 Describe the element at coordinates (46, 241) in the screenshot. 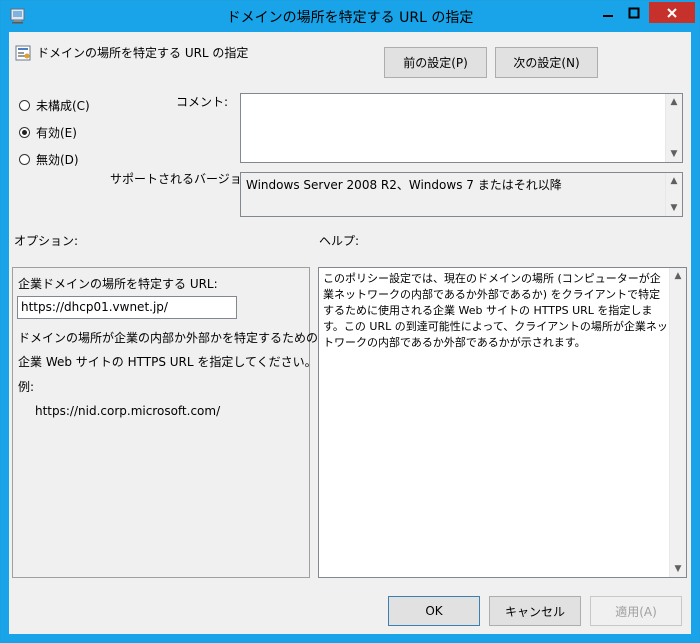

I see `options-label: オプション:` at that location.